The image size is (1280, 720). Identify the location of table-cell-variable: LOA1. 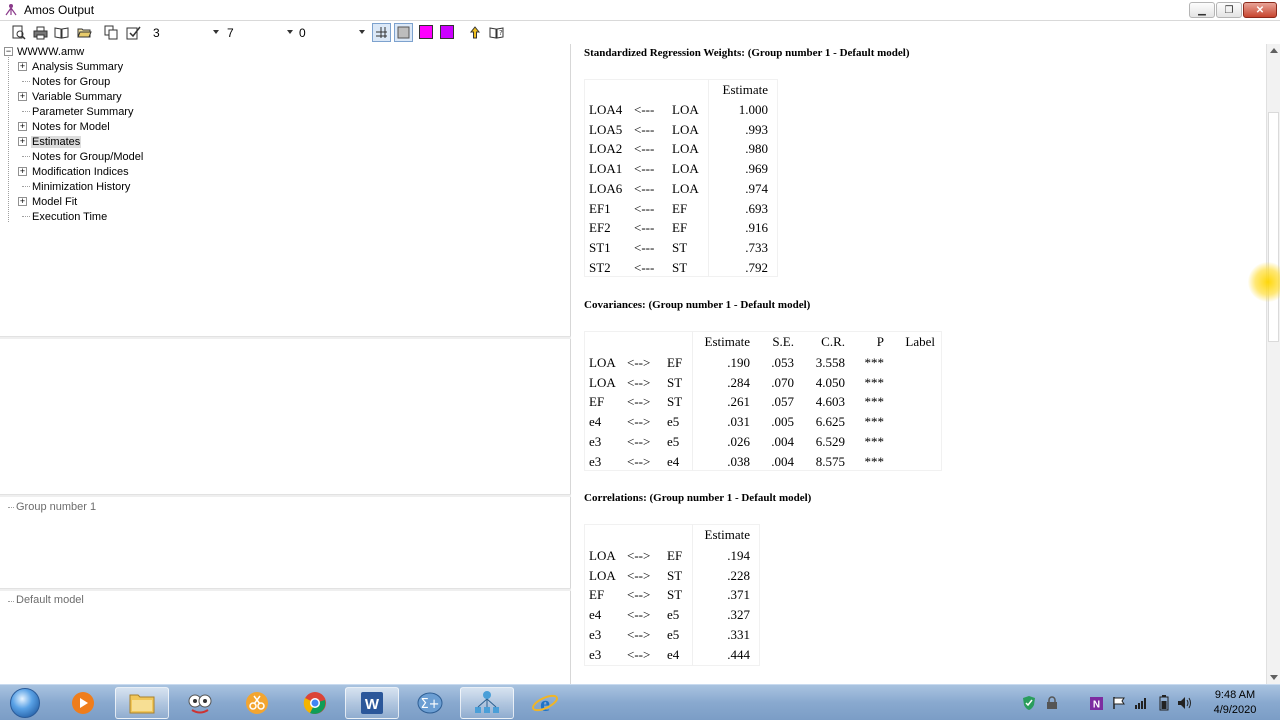
(606, 168).